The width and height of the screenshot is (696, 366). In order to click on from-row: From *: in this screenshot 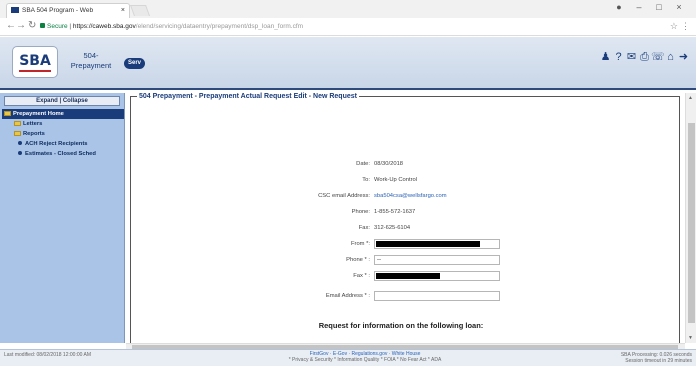, I will do `click(401, 244)`.